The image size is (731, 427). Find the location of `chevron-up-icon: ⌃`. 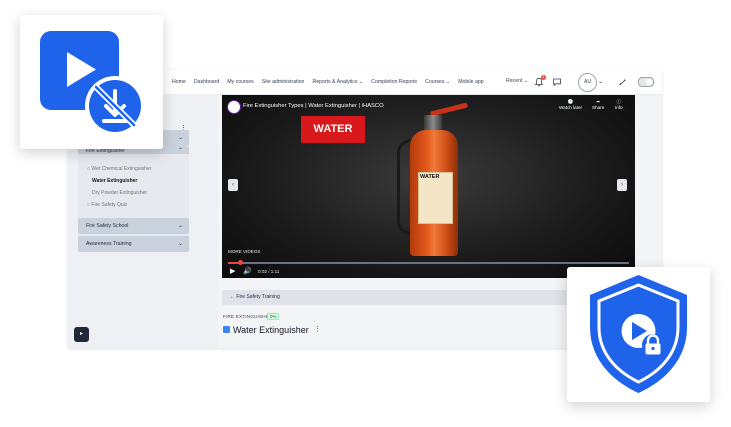

chevron-up-icon: ⌃ is located at coordinates (180, 151).